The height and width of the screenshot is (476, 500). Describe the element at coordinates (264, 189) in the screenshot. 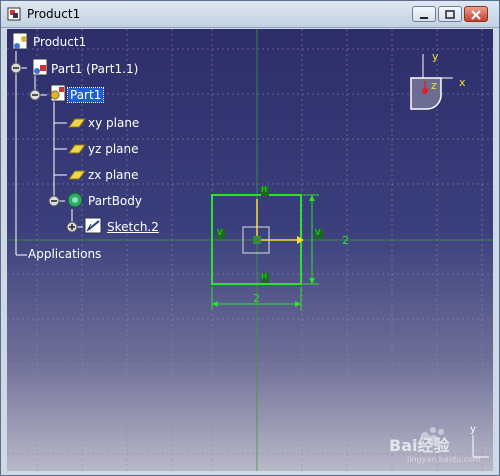

I see `constraint-label-top: H` at that location.